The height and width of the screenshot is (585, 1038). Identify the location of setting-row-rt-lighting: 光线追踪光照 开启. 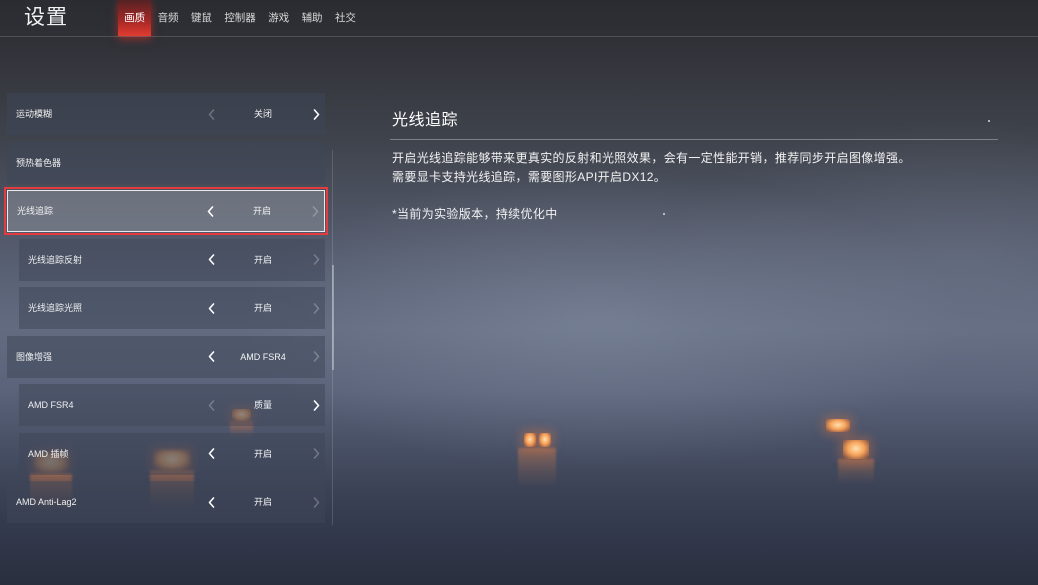
(172, 308).